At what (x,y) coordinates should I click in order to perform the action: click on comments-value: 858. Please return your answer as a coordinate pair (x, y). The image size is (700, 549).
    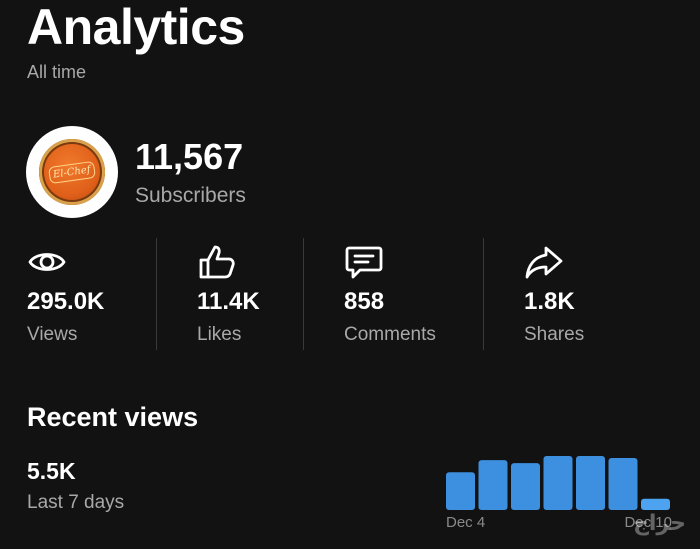
    Looking at the image, I should click on (364, 301).